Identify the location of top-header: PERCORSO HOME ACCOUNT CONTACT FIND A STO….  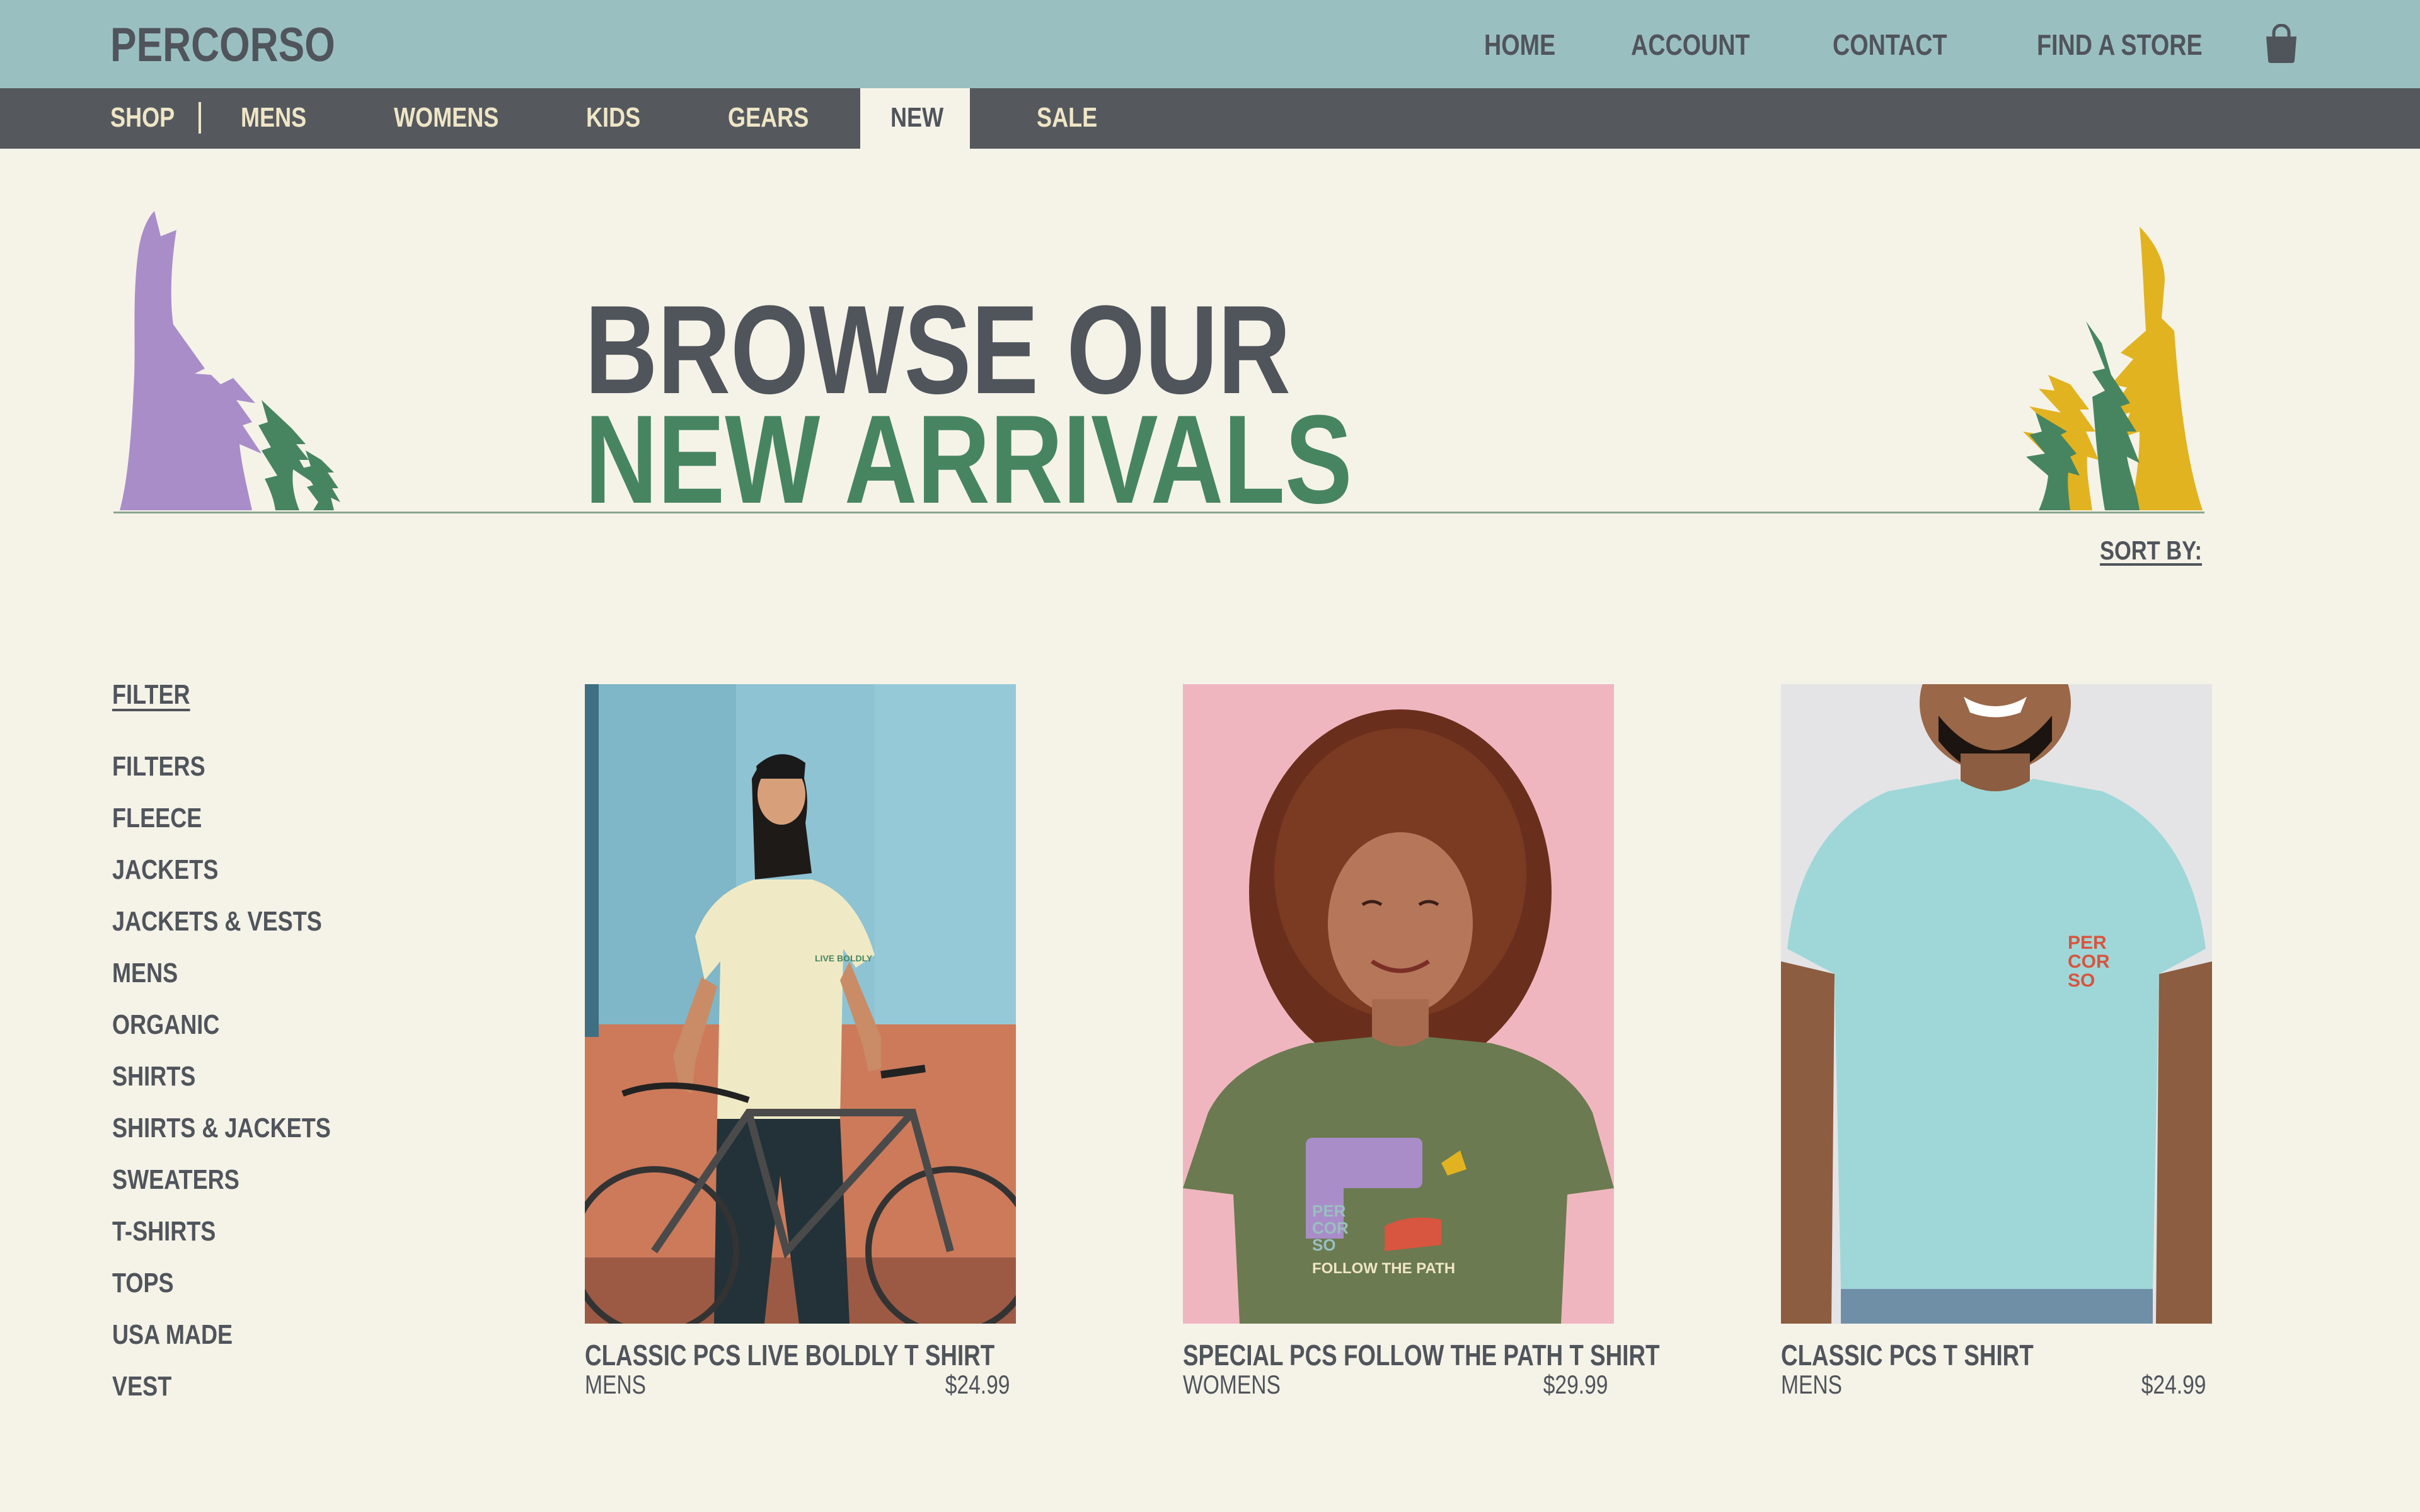
(1210, 44).